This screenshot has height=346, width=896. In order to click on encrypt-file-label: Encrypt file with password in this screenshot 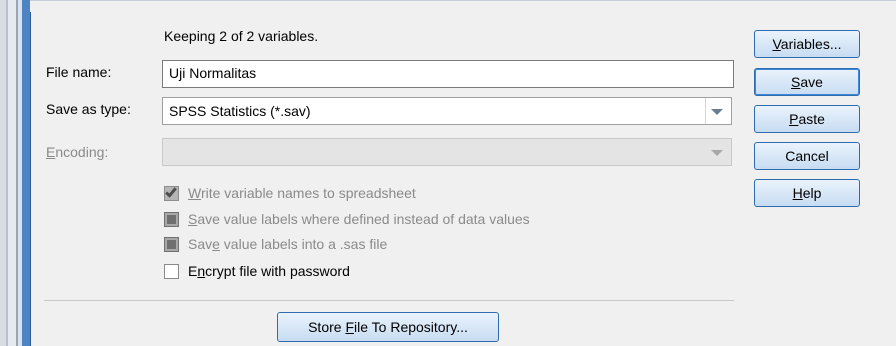, I will do `click(269, 271)`.